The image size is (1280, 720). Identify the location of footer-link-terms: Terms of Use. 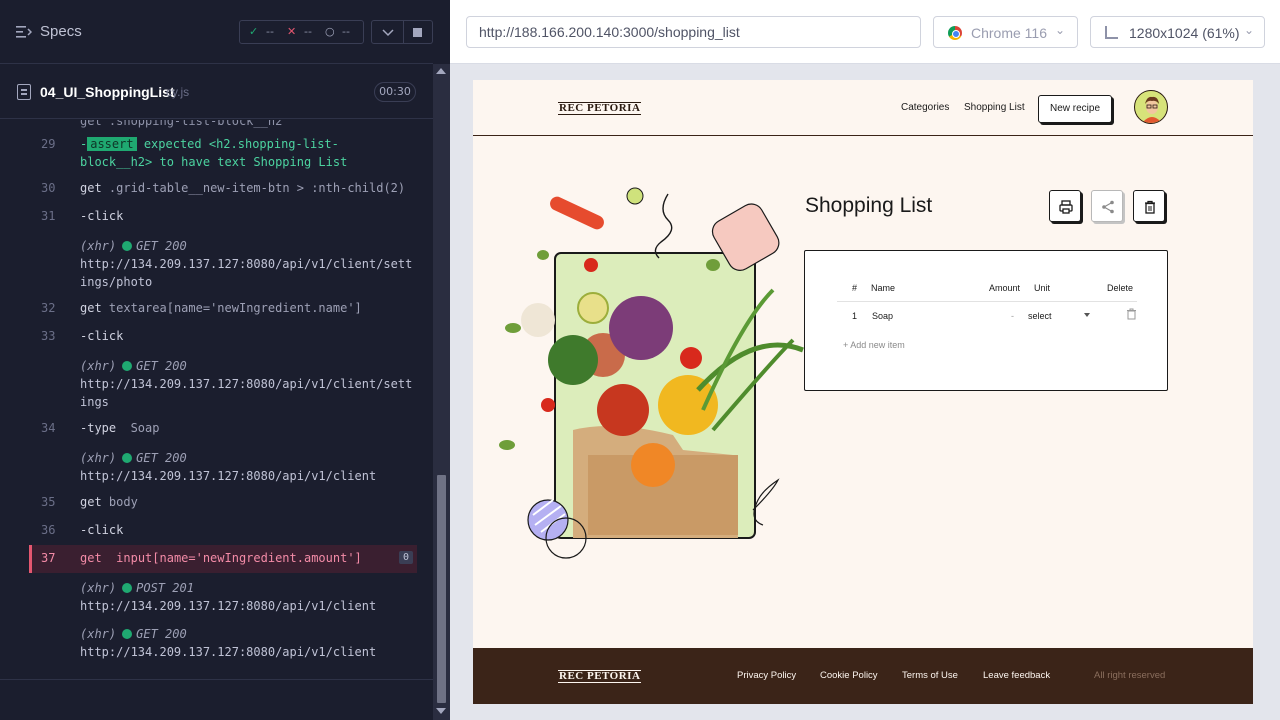
(930, 675).